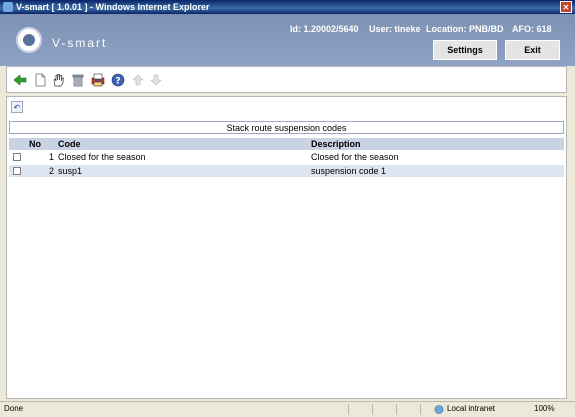 The width and height of the screenshot is (575, 417). What do you see at coordinates (532, 29) in the screenshot?
I see `session-afo: AFO: 618` at bounding box center [532, 29].